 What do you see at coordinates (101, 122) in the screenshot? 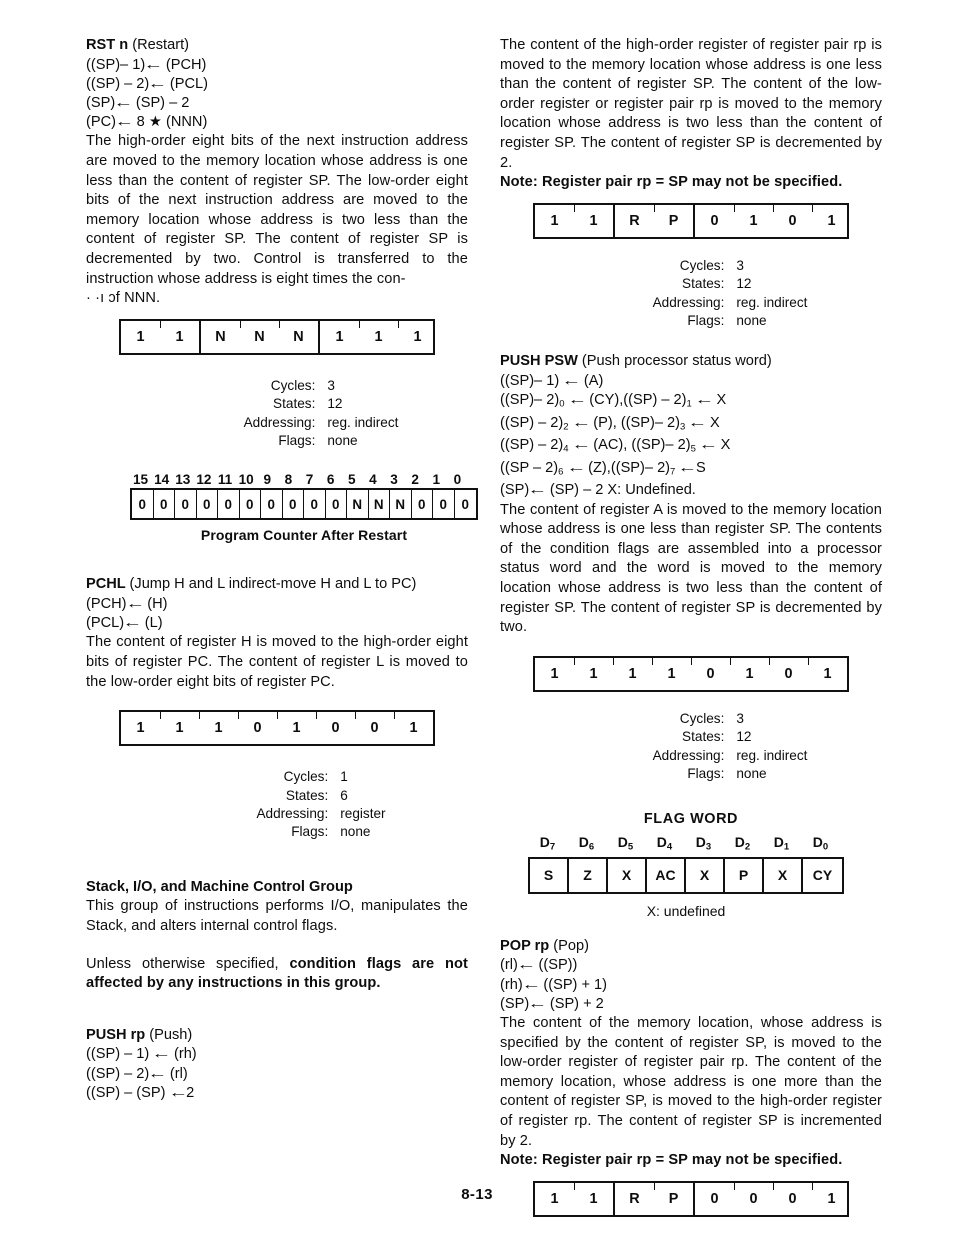
I see `rst-op-lhs-3: (PC)` at bounding box center [101, 122].